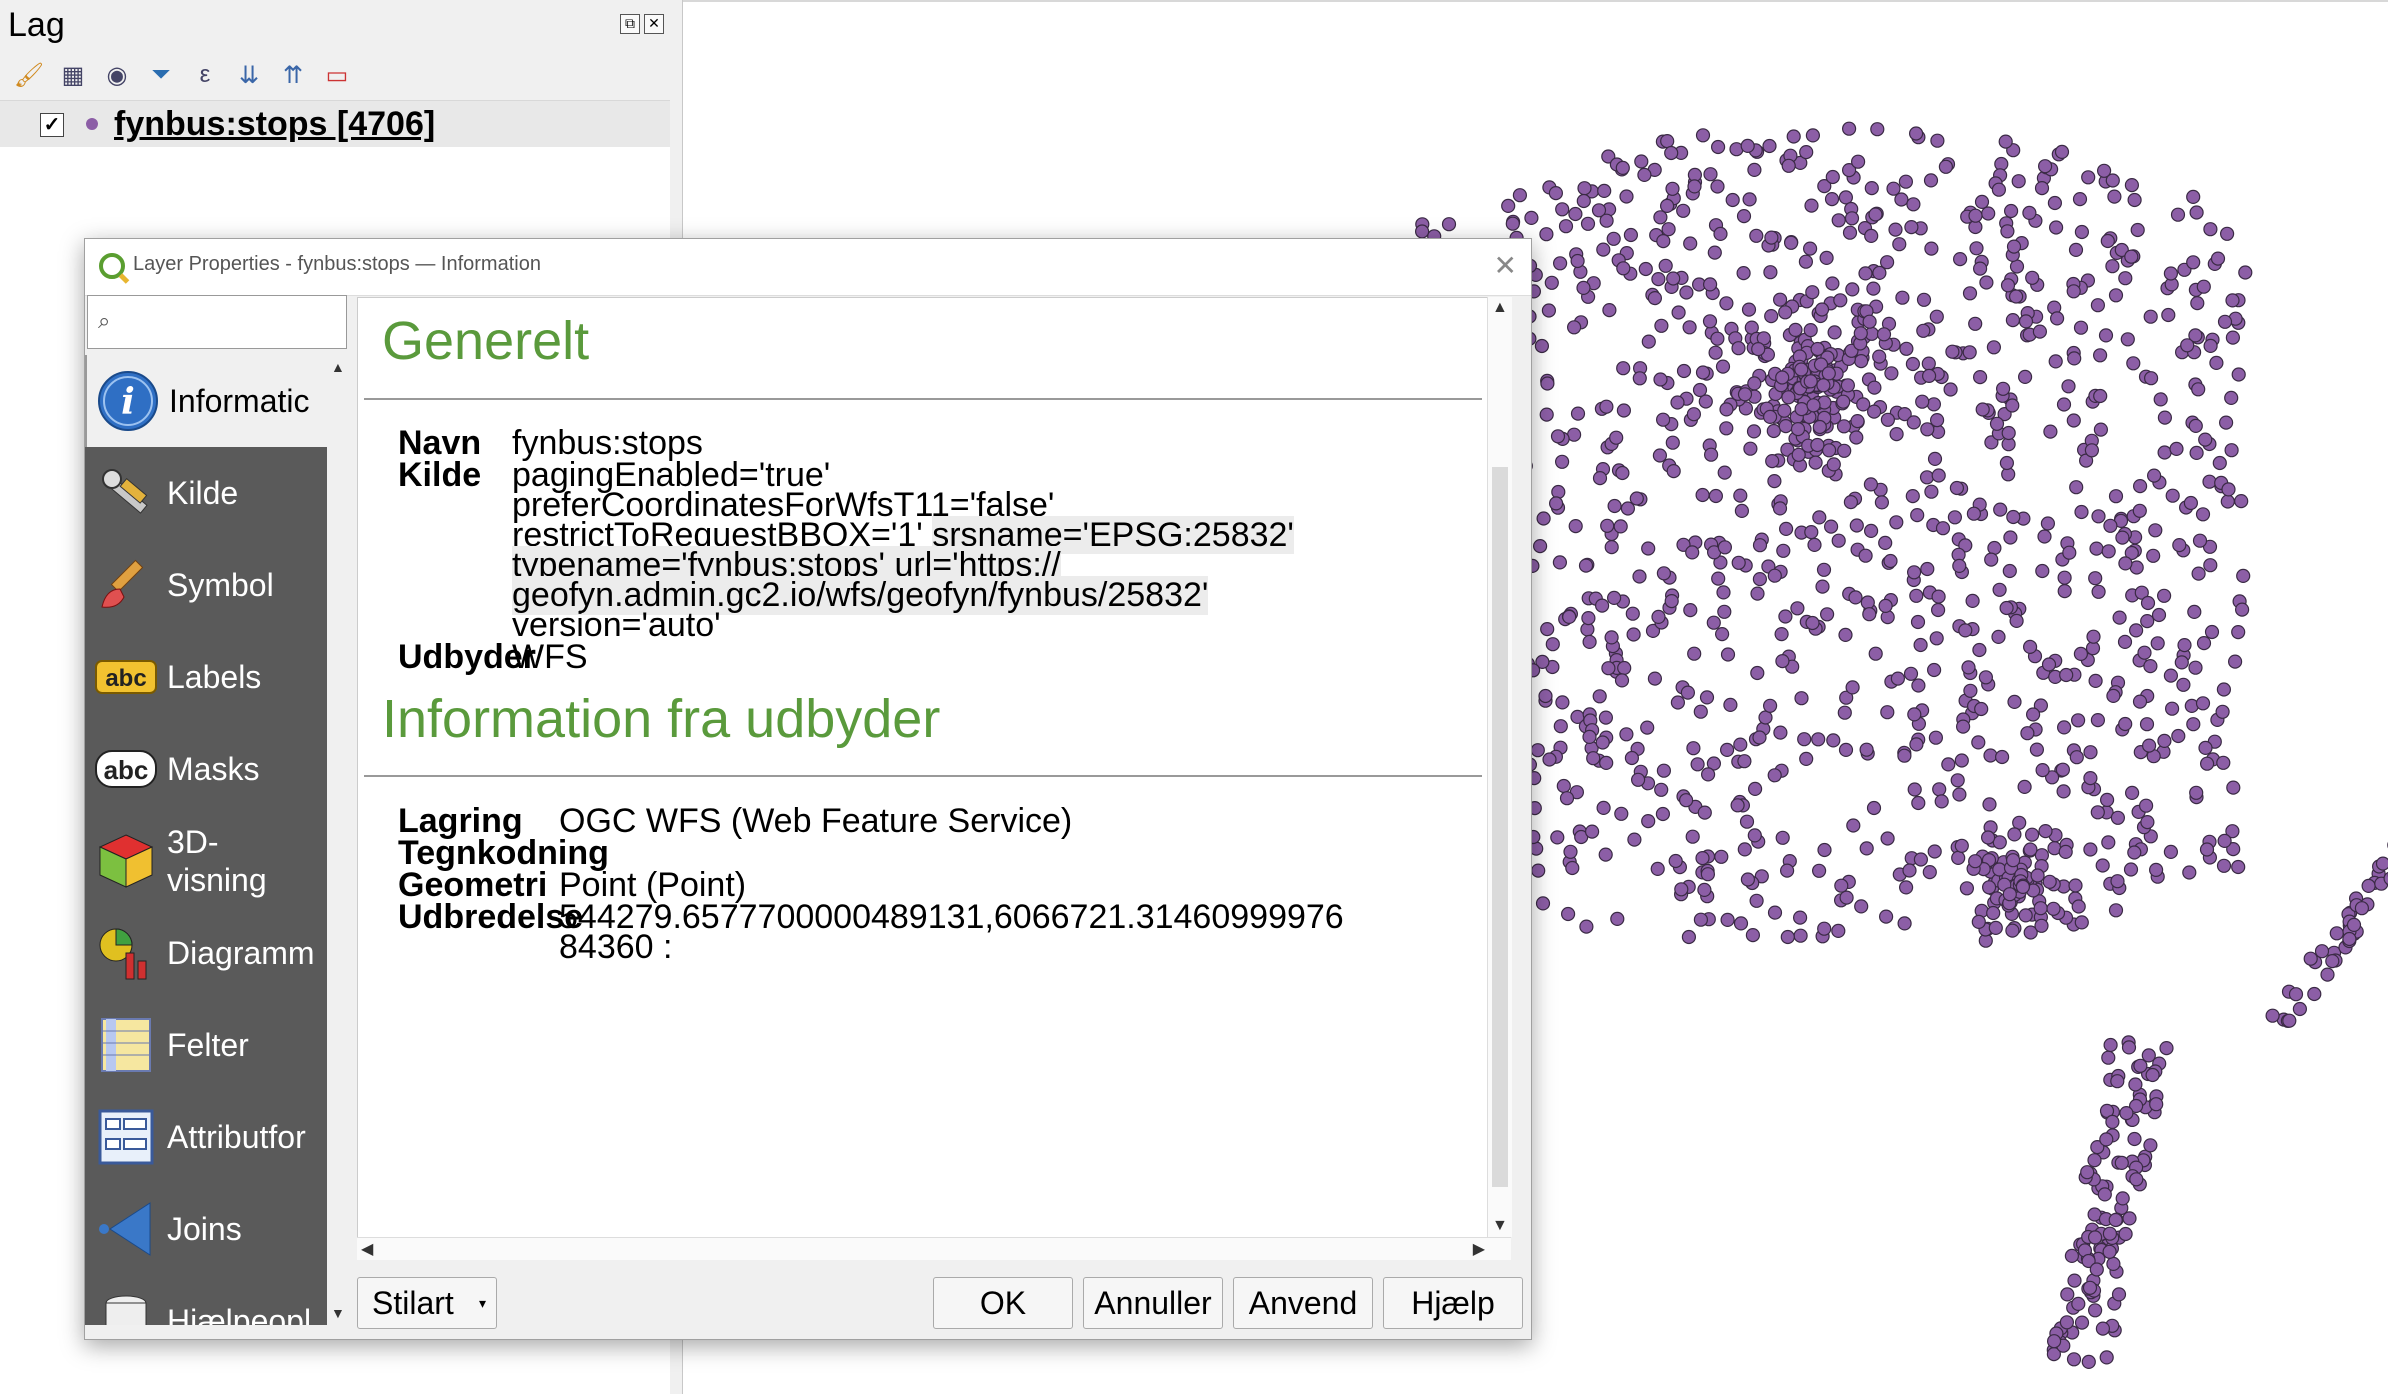  I want to click on cancel-button: Annuller, so click(1153, 1303).